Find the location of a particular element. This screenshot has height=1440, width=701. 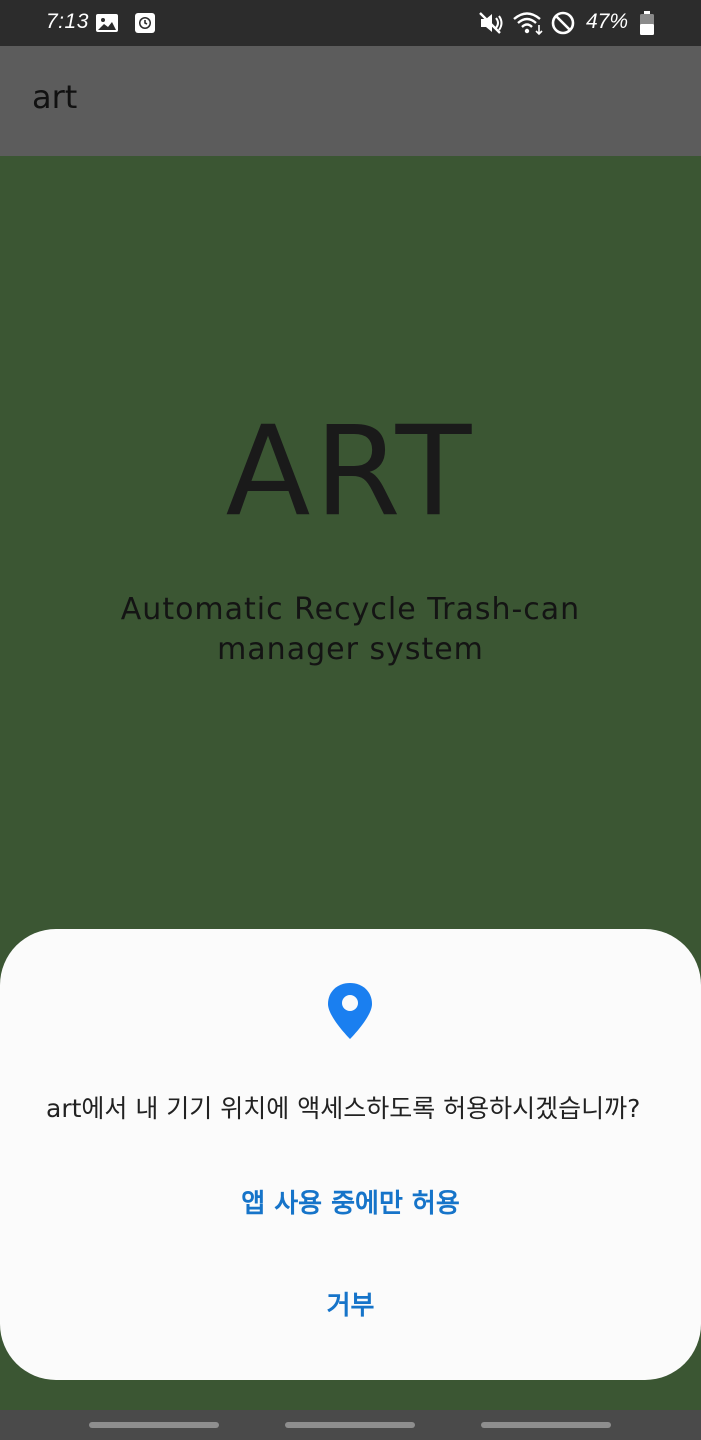

logo-title: ART is located at coordinates (350, 472).